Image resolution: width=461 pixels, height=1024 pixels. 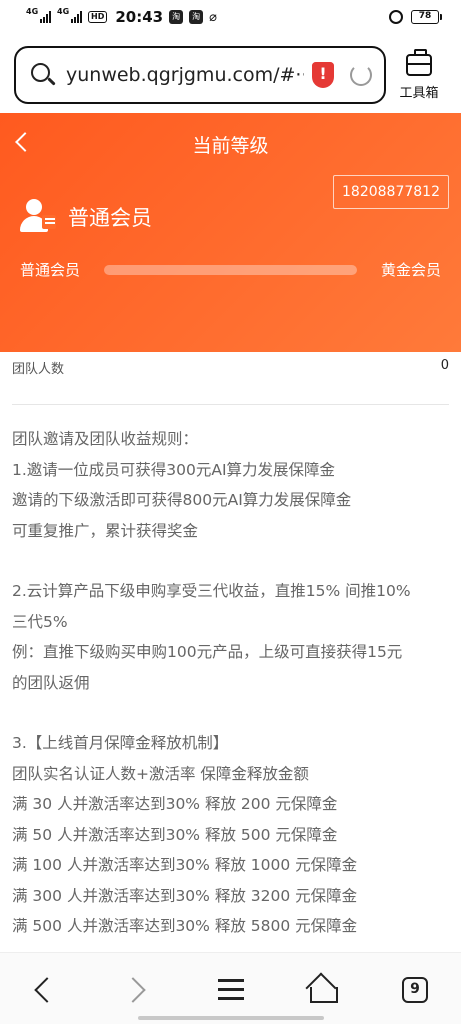 I want to click on reload-icon, so click(x=361, y=75).